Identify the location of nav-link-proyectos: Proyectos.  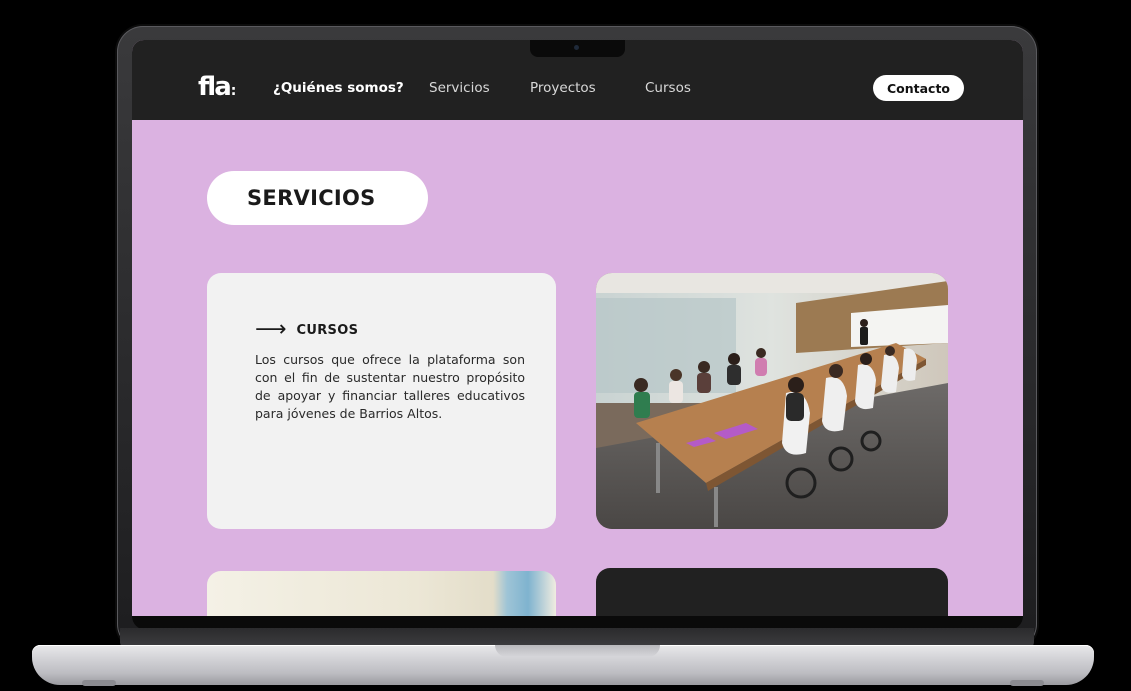
(563, 88).